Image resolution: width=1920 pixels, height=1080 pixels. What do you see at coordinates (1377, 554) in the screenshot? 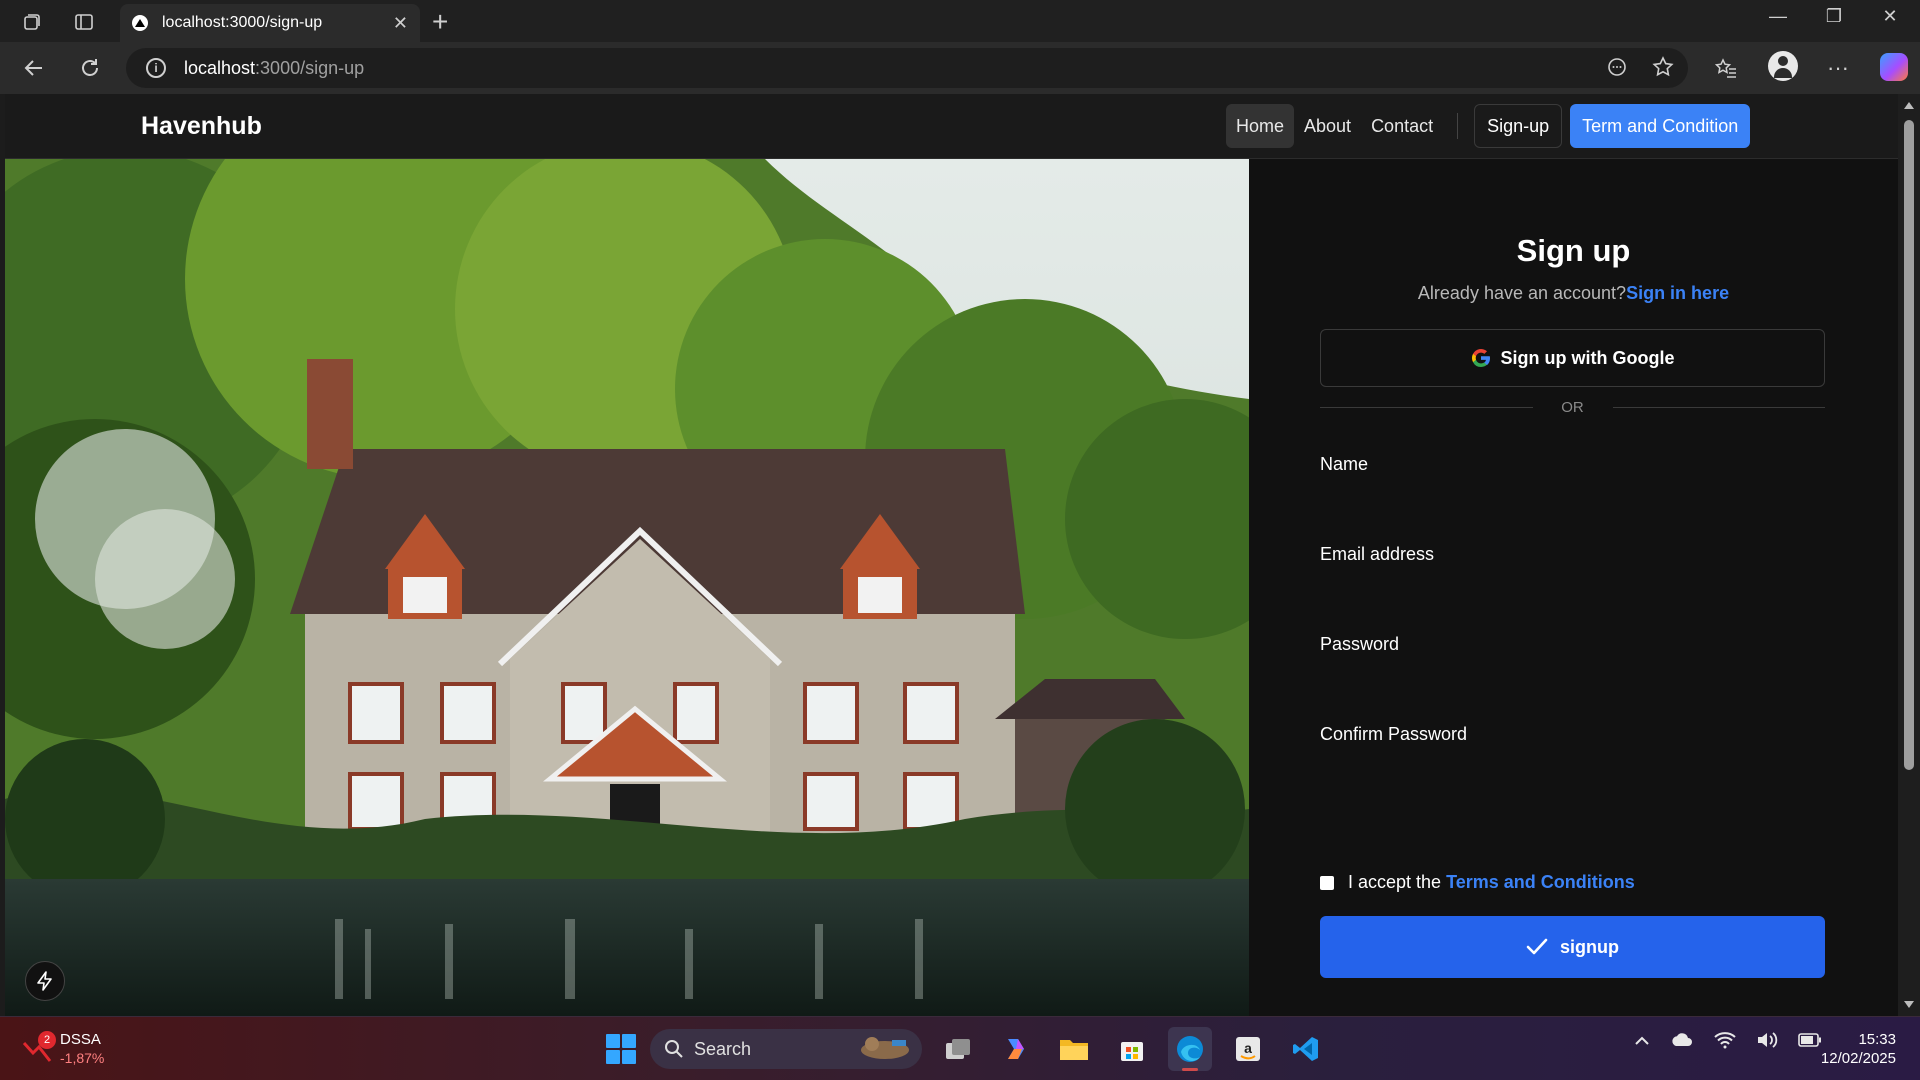
I see `email-label: Email address` at bounding box center [1377, 554].